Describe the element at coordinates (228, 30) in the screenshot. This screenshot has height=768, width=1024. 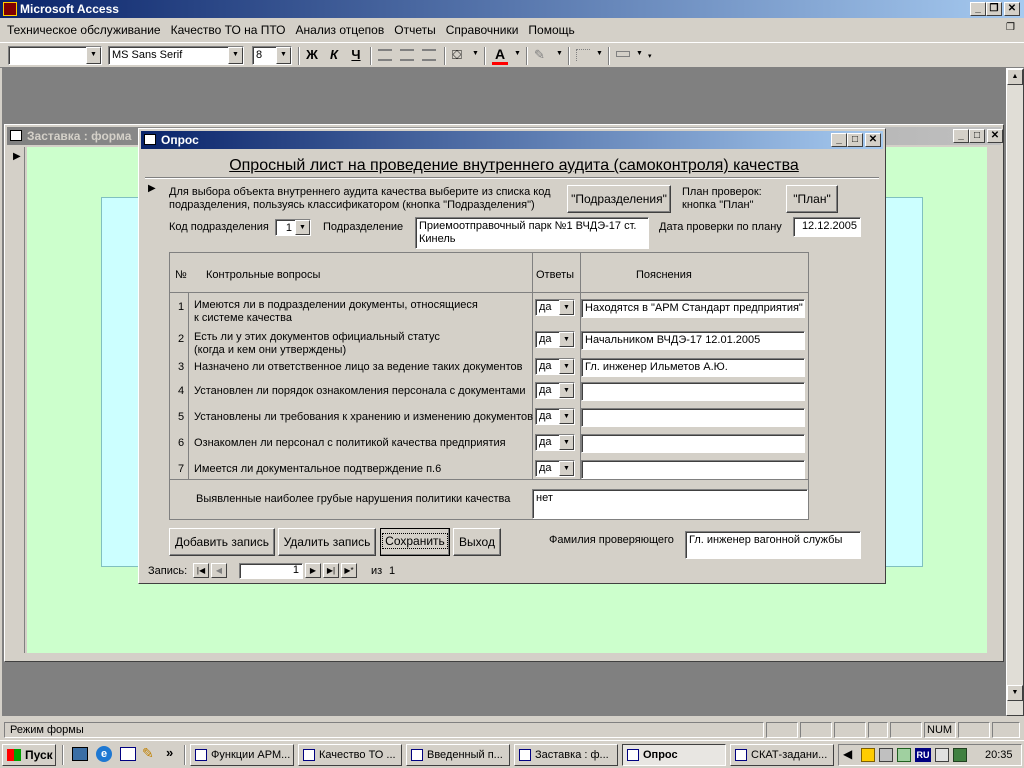
I see `menu-item-quality: Качество ТО на ПТО` at that location.